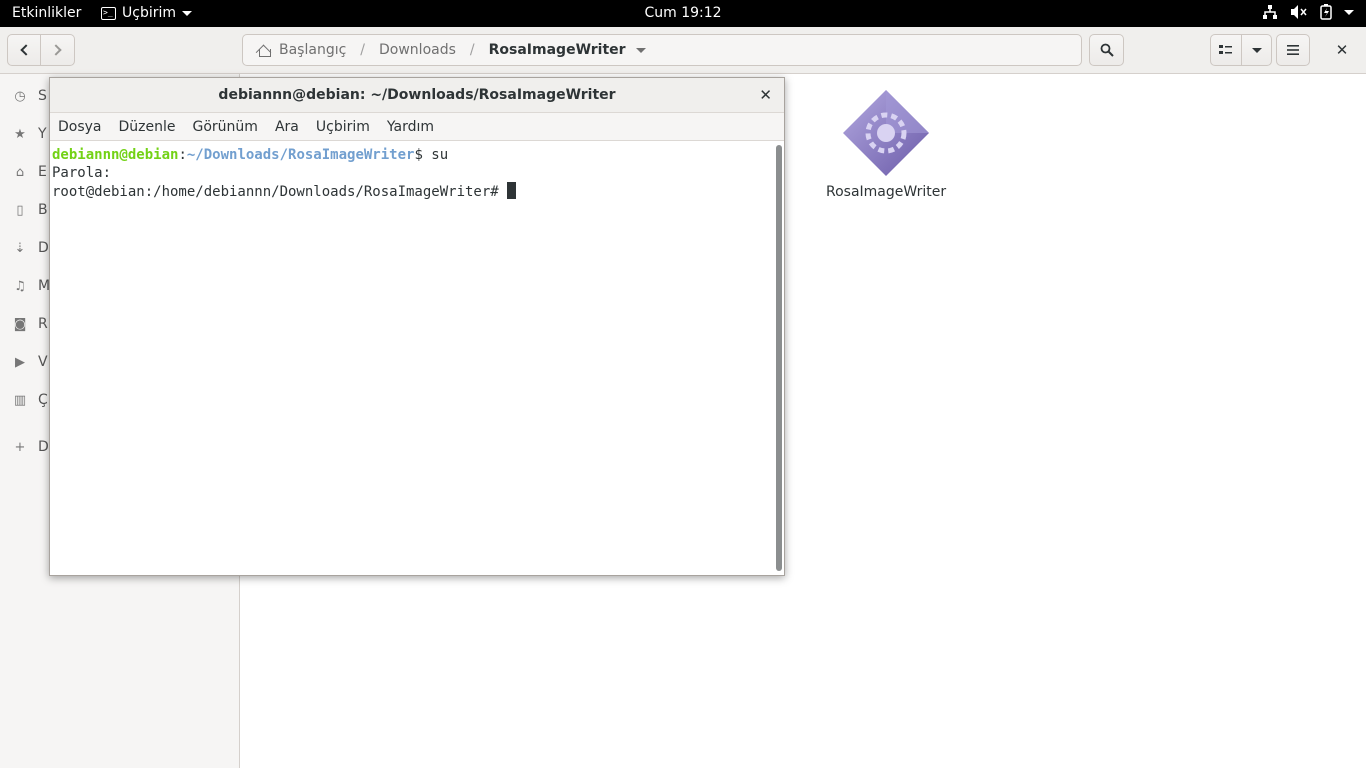 This screenshot has width=1366, height=768. What do you see at coordinates (300, 155) in the screenshot?
I see `prompt-path: ~/Downloads/RosaImageWriter` at bounding box center [300, 155].